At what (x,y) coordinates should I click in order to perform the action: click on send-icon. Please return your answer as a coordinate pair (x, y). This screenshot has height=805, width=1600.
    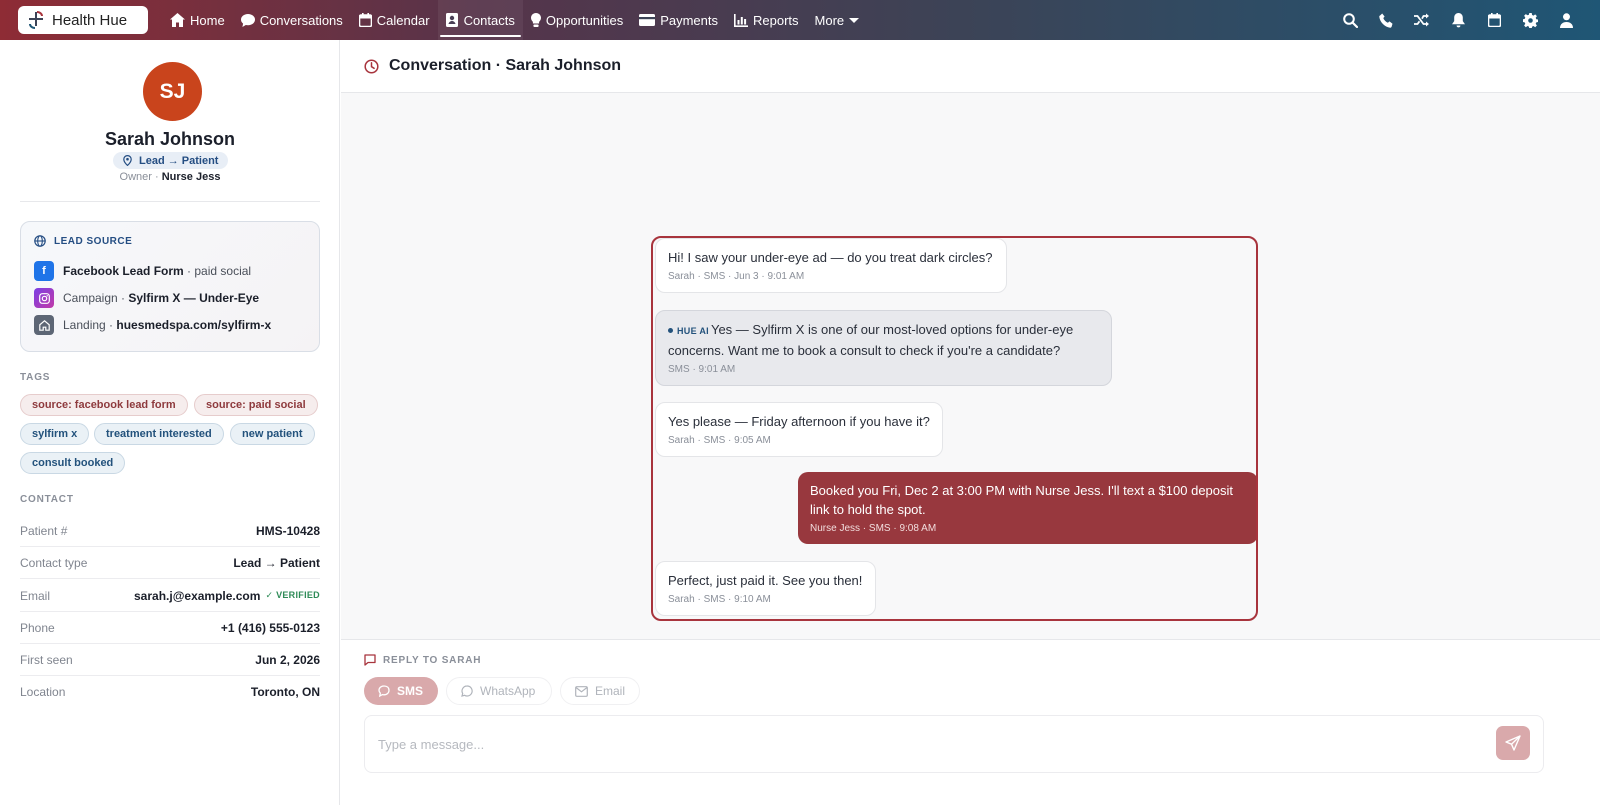
    Looking at the image, I should click on (1513, 743).